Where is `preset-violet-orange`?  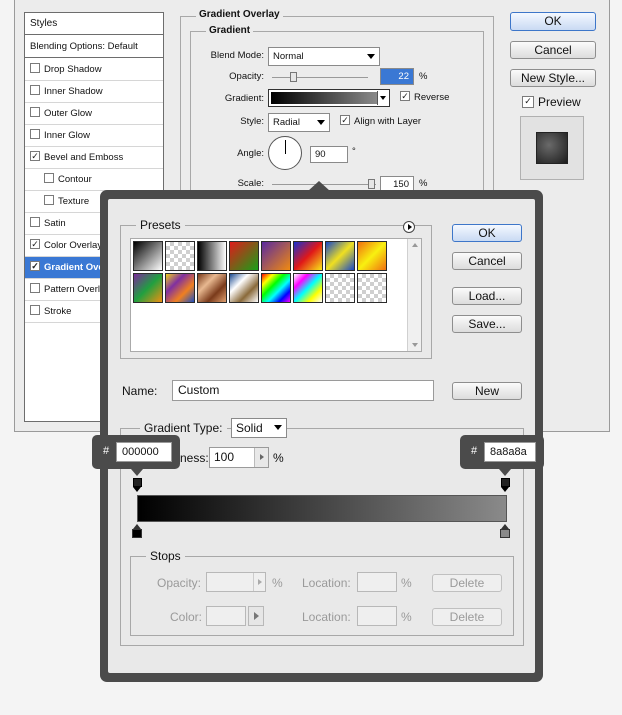
preset-violet-orange is located at coordinates (276, 256).